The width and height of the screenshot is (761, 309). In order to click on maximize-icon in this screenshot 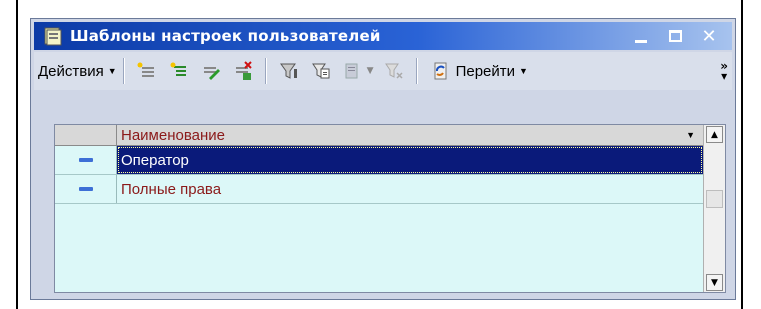, I will do `click(675, 36)`.